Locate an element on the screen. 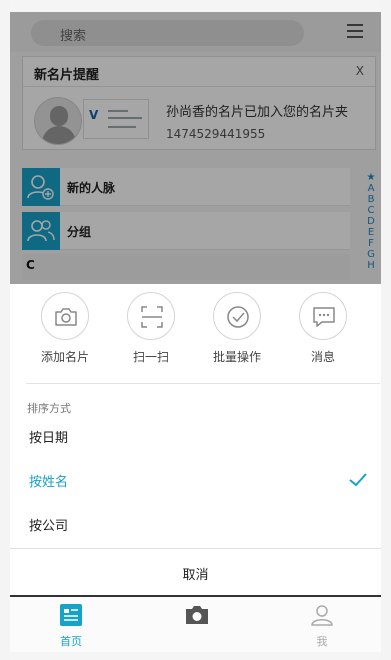 The height and width of the screenshot is (660, 391). batch-operation-button: 批量操作 is located at coordinates (237, 328).